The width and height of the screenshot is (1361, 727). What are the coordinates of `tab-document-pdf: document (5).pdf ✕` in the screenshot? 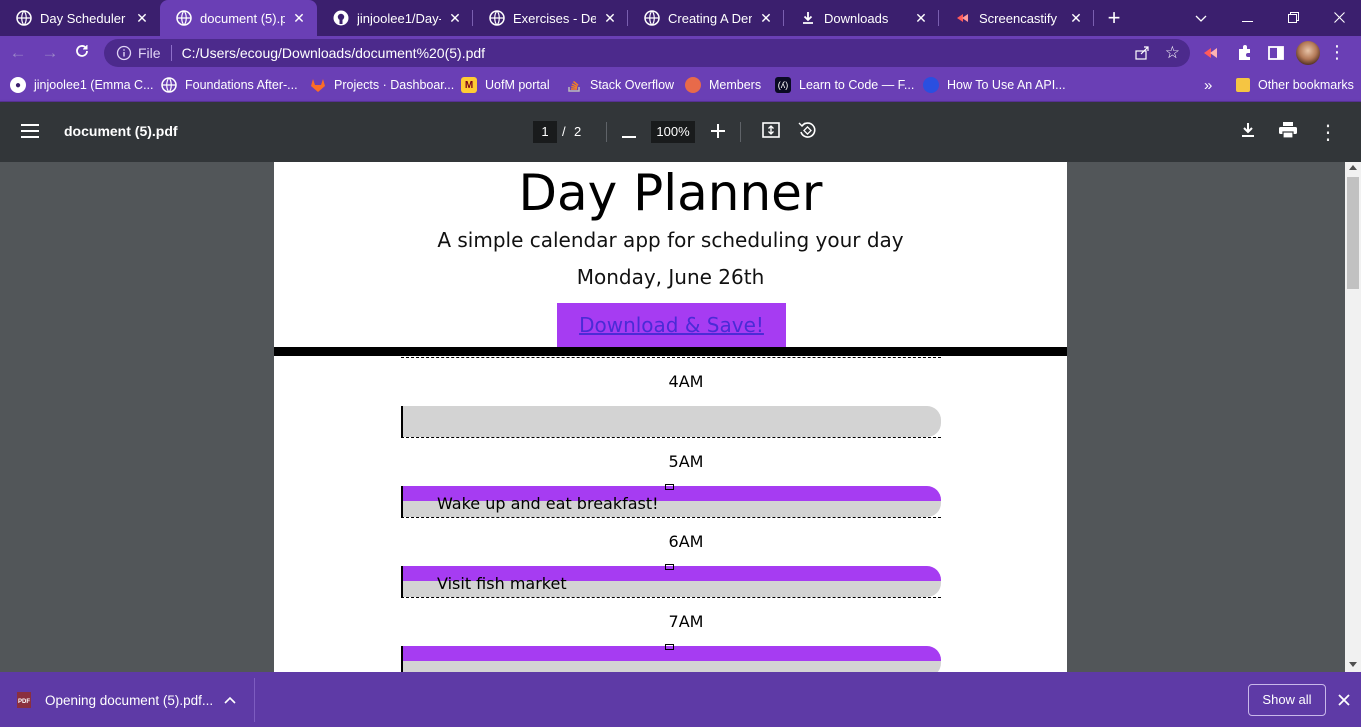 It's located at (238, 18).